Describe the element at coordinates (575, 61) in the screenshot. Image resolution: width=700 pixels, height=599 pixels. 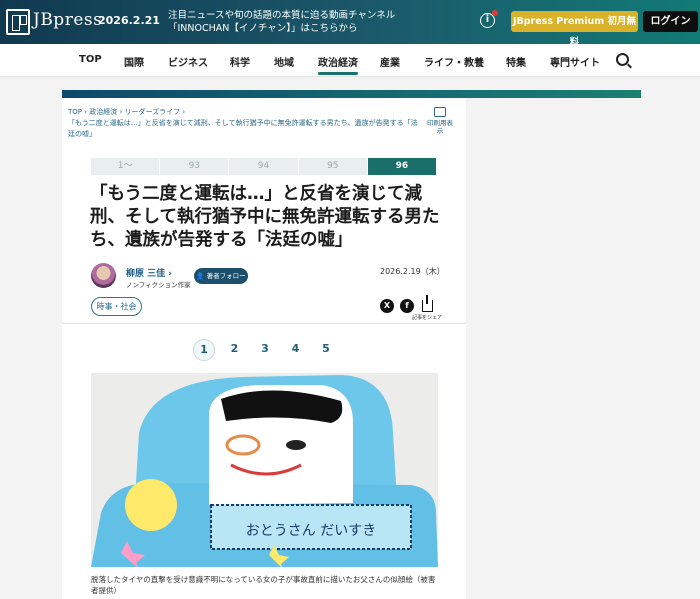
I see `nav-item-sites: 専門サイト` at that location.